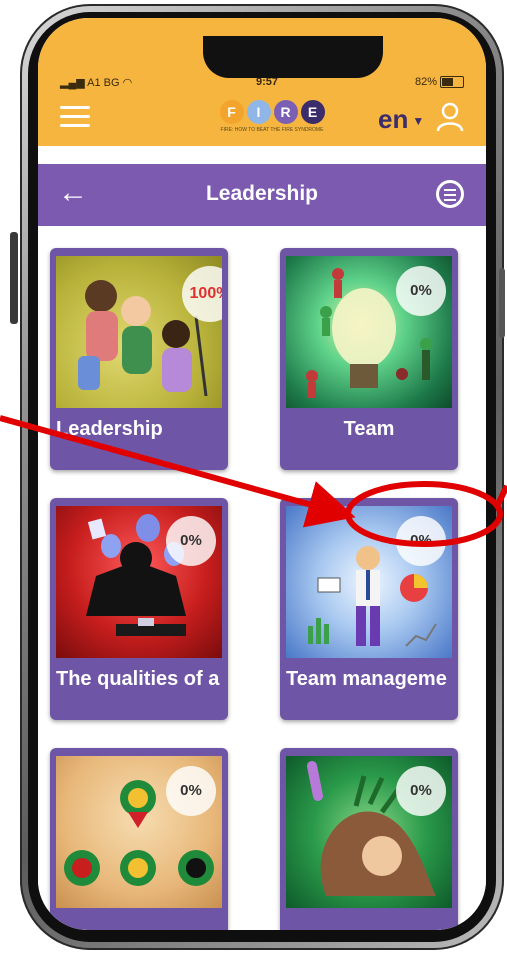  Describe the element at coordinates (231, 112) in the screenshot. I see `logo-letter-f: F` at that location.